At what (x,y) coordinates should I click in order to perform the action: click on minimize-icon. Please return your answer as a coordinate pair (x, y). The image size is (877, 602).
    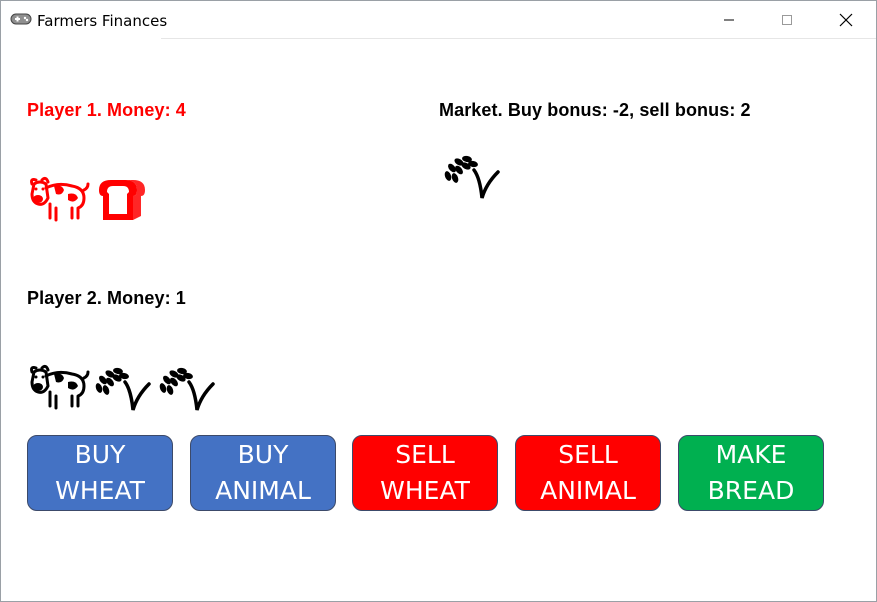
    Looking at the image, I should click on (729, 20).